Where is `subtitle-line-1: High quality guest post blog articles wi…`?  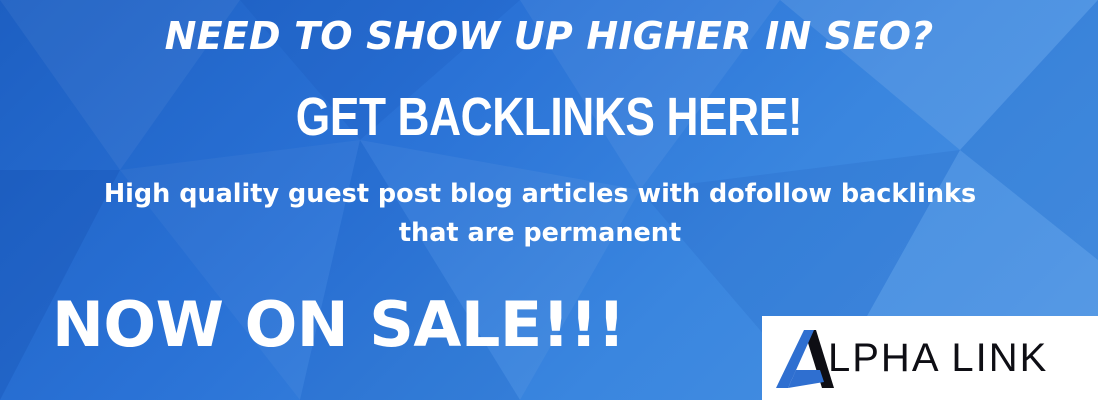 subtitle-line-1: High quality guest post blog articles wi… is located at coordinates (540, 194).